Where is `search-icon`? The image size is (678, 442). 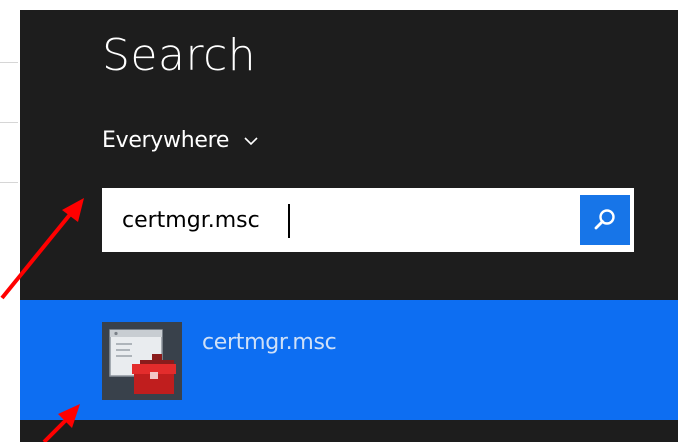 search-icon is located at coordinates (604, 219).